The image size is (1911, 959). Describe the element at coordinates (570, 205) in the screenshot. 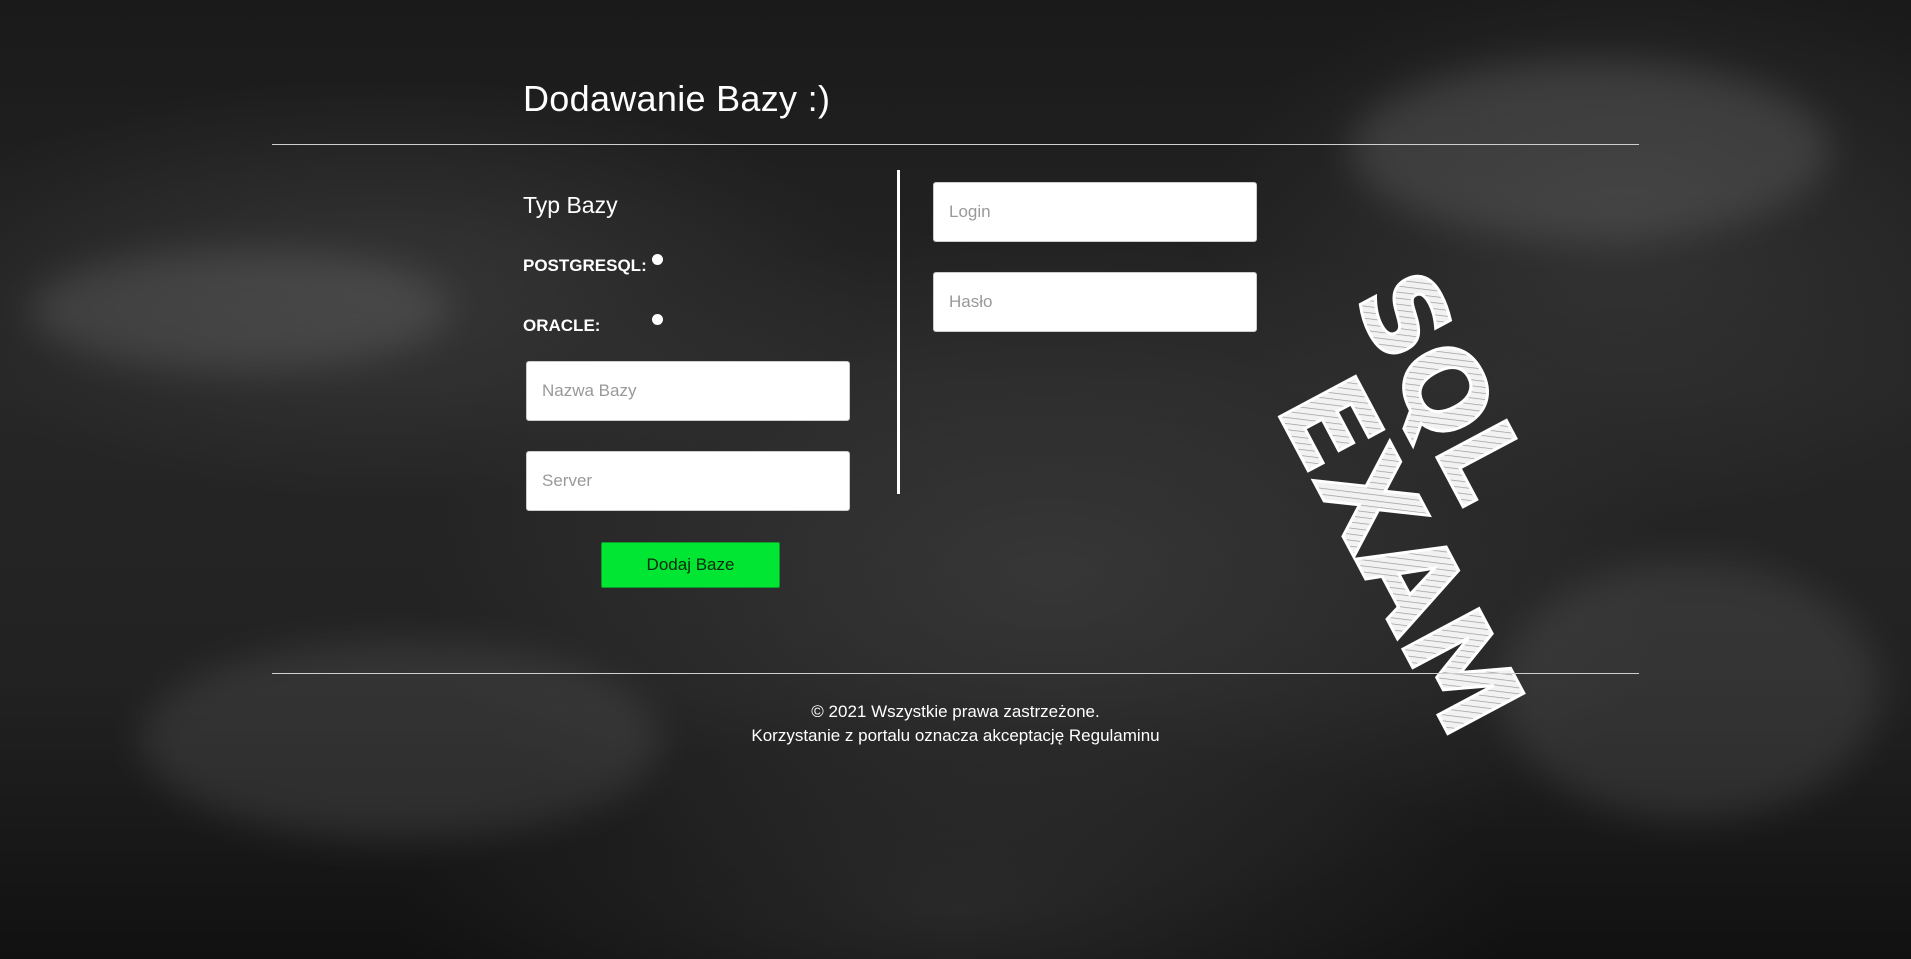

I see `db-type-title: Typ Bazy` at that location.